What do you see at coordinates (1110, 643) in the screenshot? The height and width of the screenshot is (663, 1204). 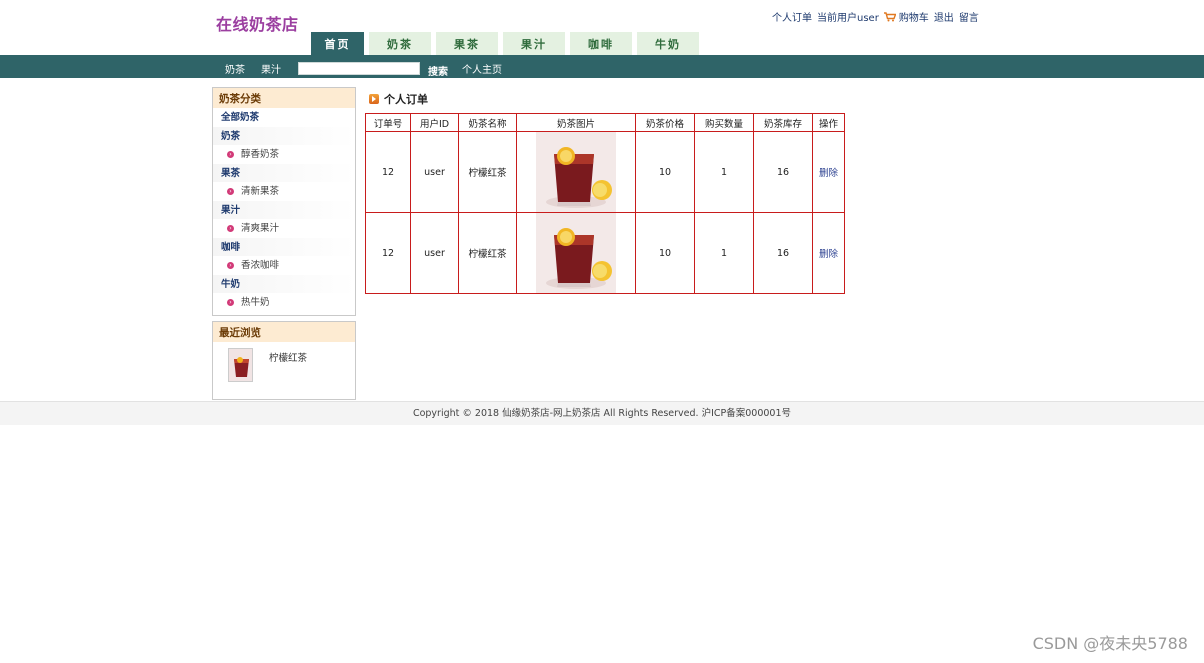 I see `watermark: CSDN @夜未央5788` at bounding box center [1110, 643].